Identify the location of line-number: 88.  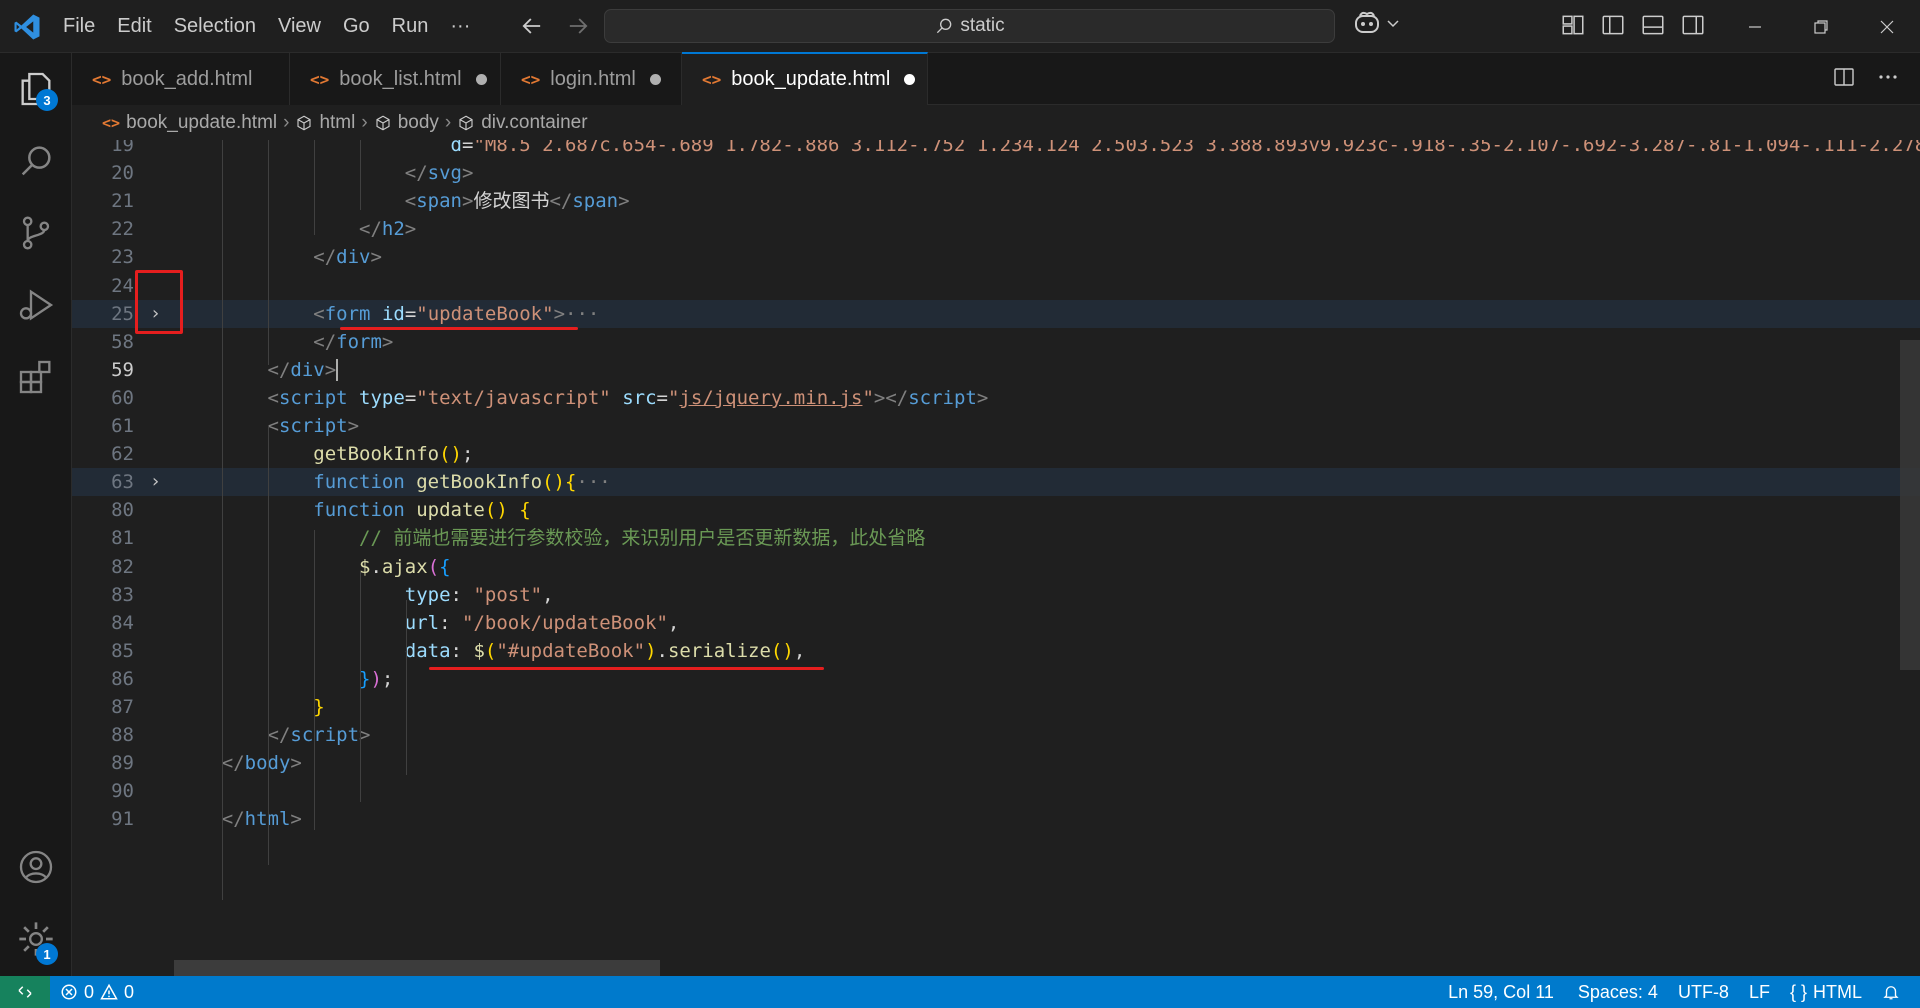
(122, 735).